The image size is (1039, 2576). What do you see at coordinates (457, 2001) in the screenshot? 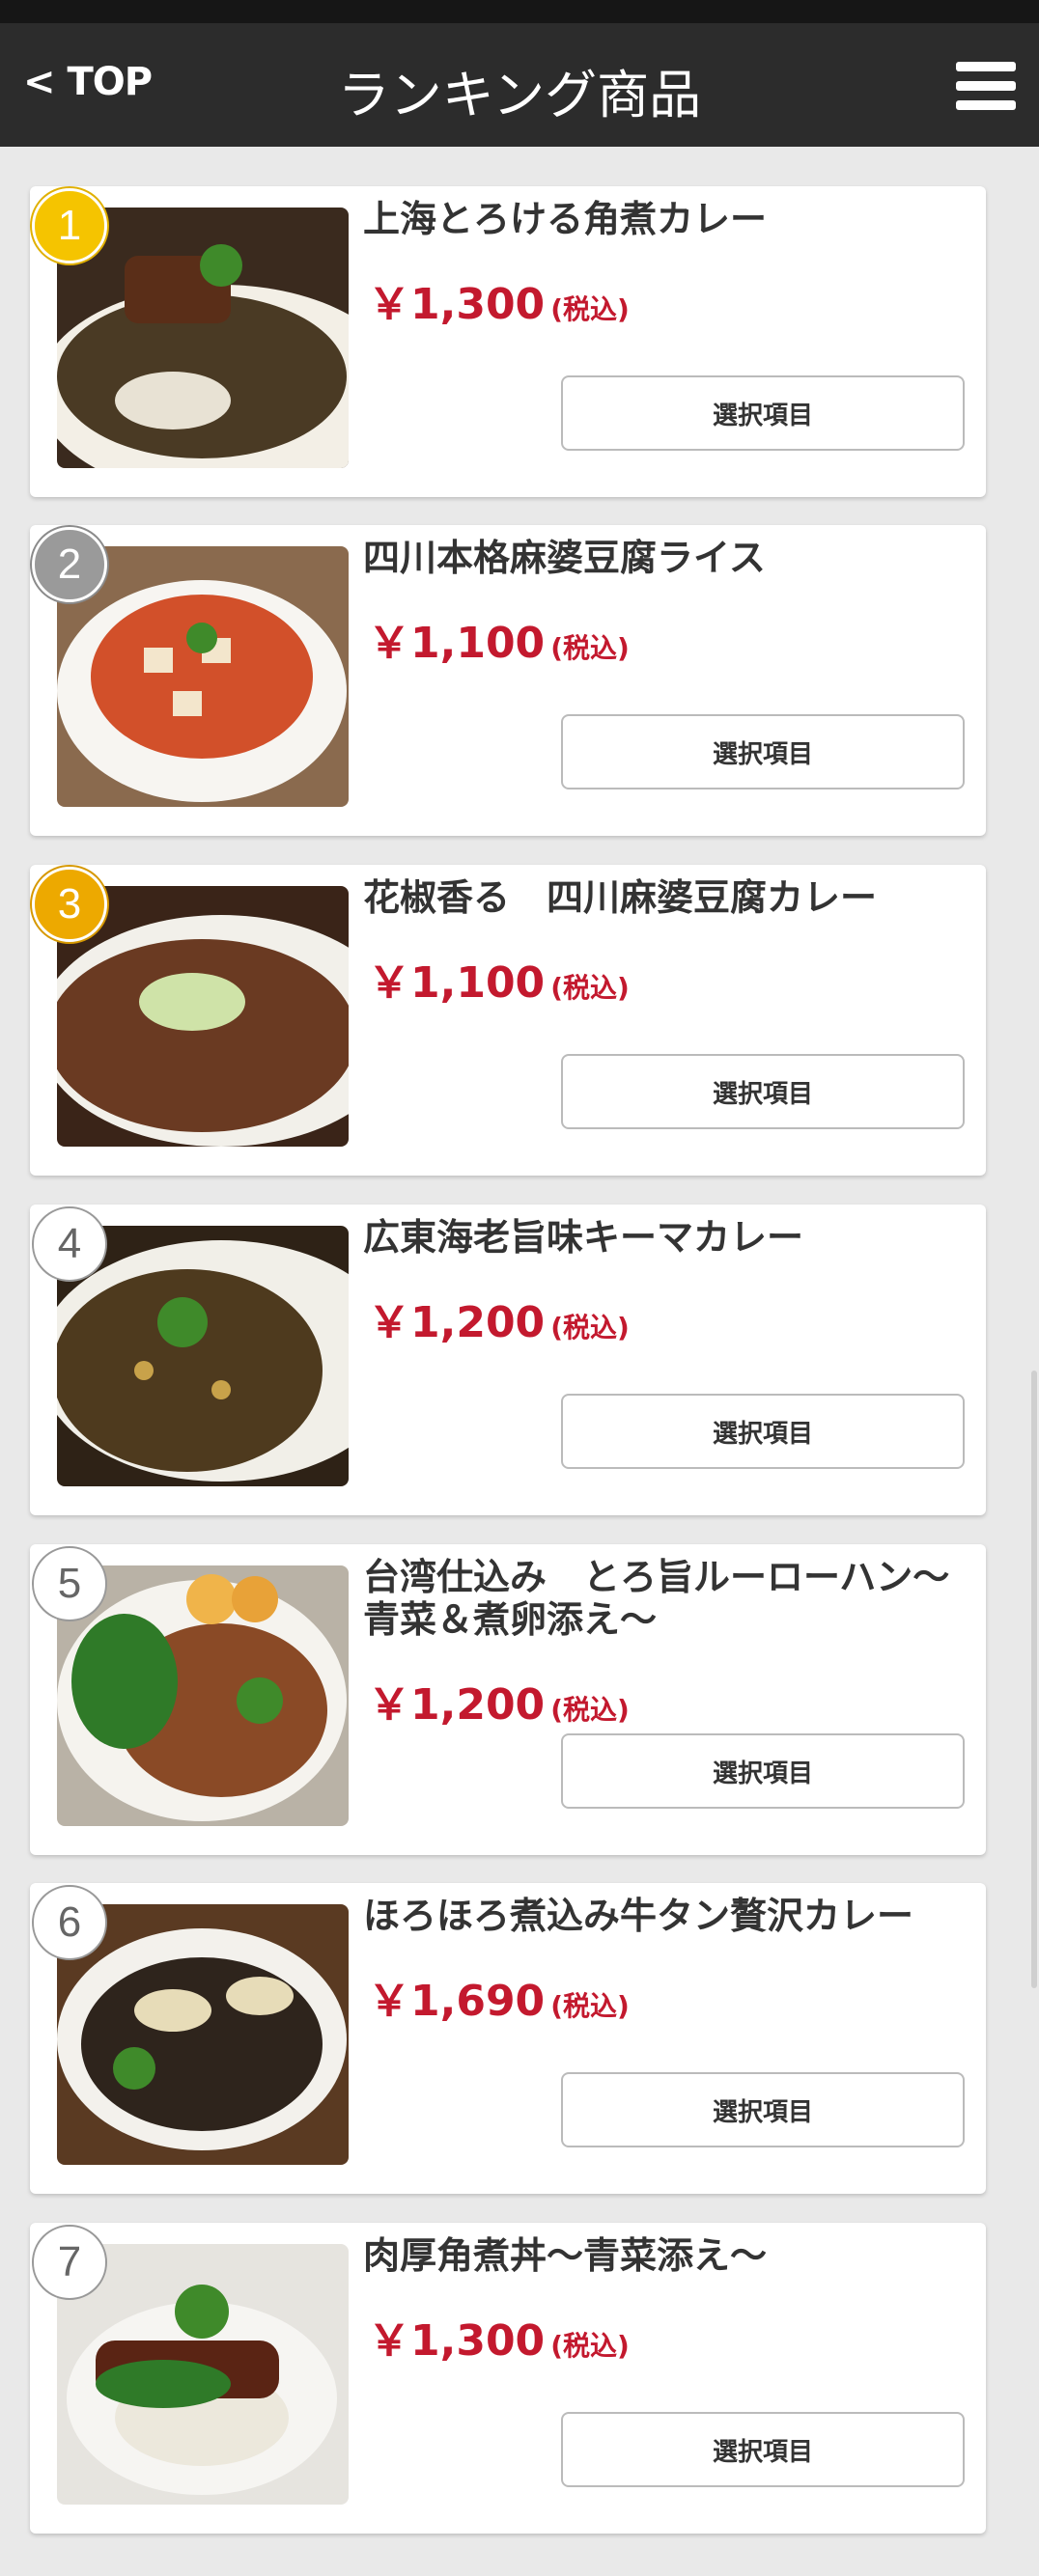
I see `price-value: ￥1,690` at bounding box center [457, 2001].